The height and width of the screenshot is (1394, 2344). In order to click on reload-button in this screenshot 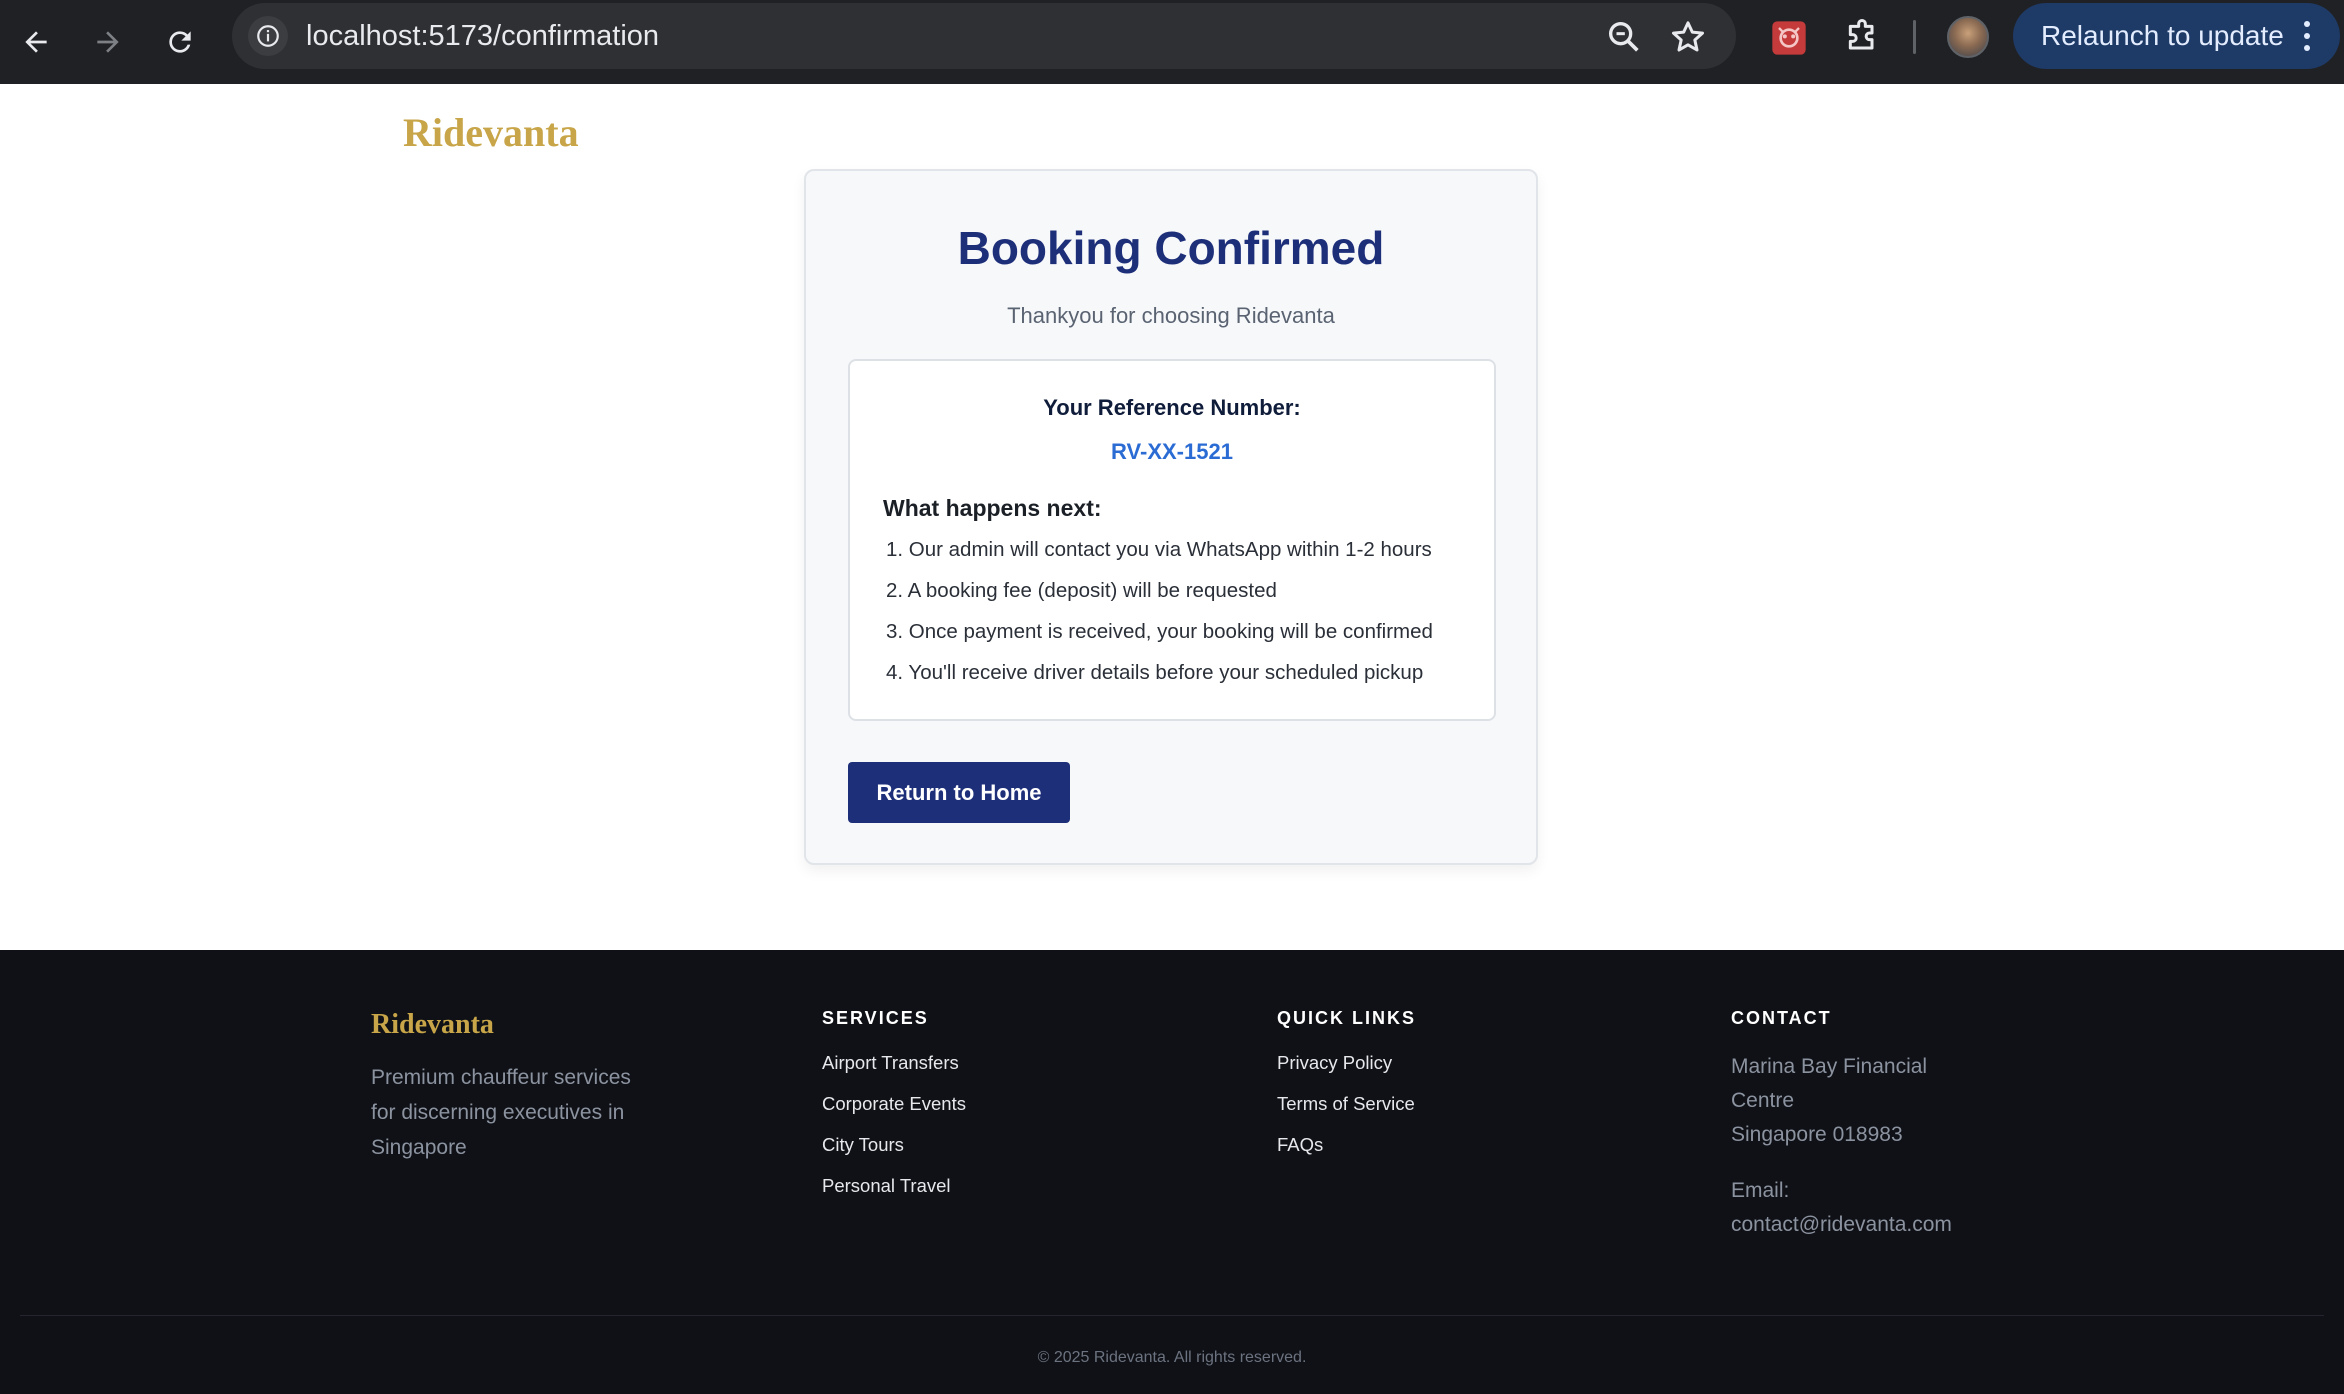, I will do `click(180, 42)`.